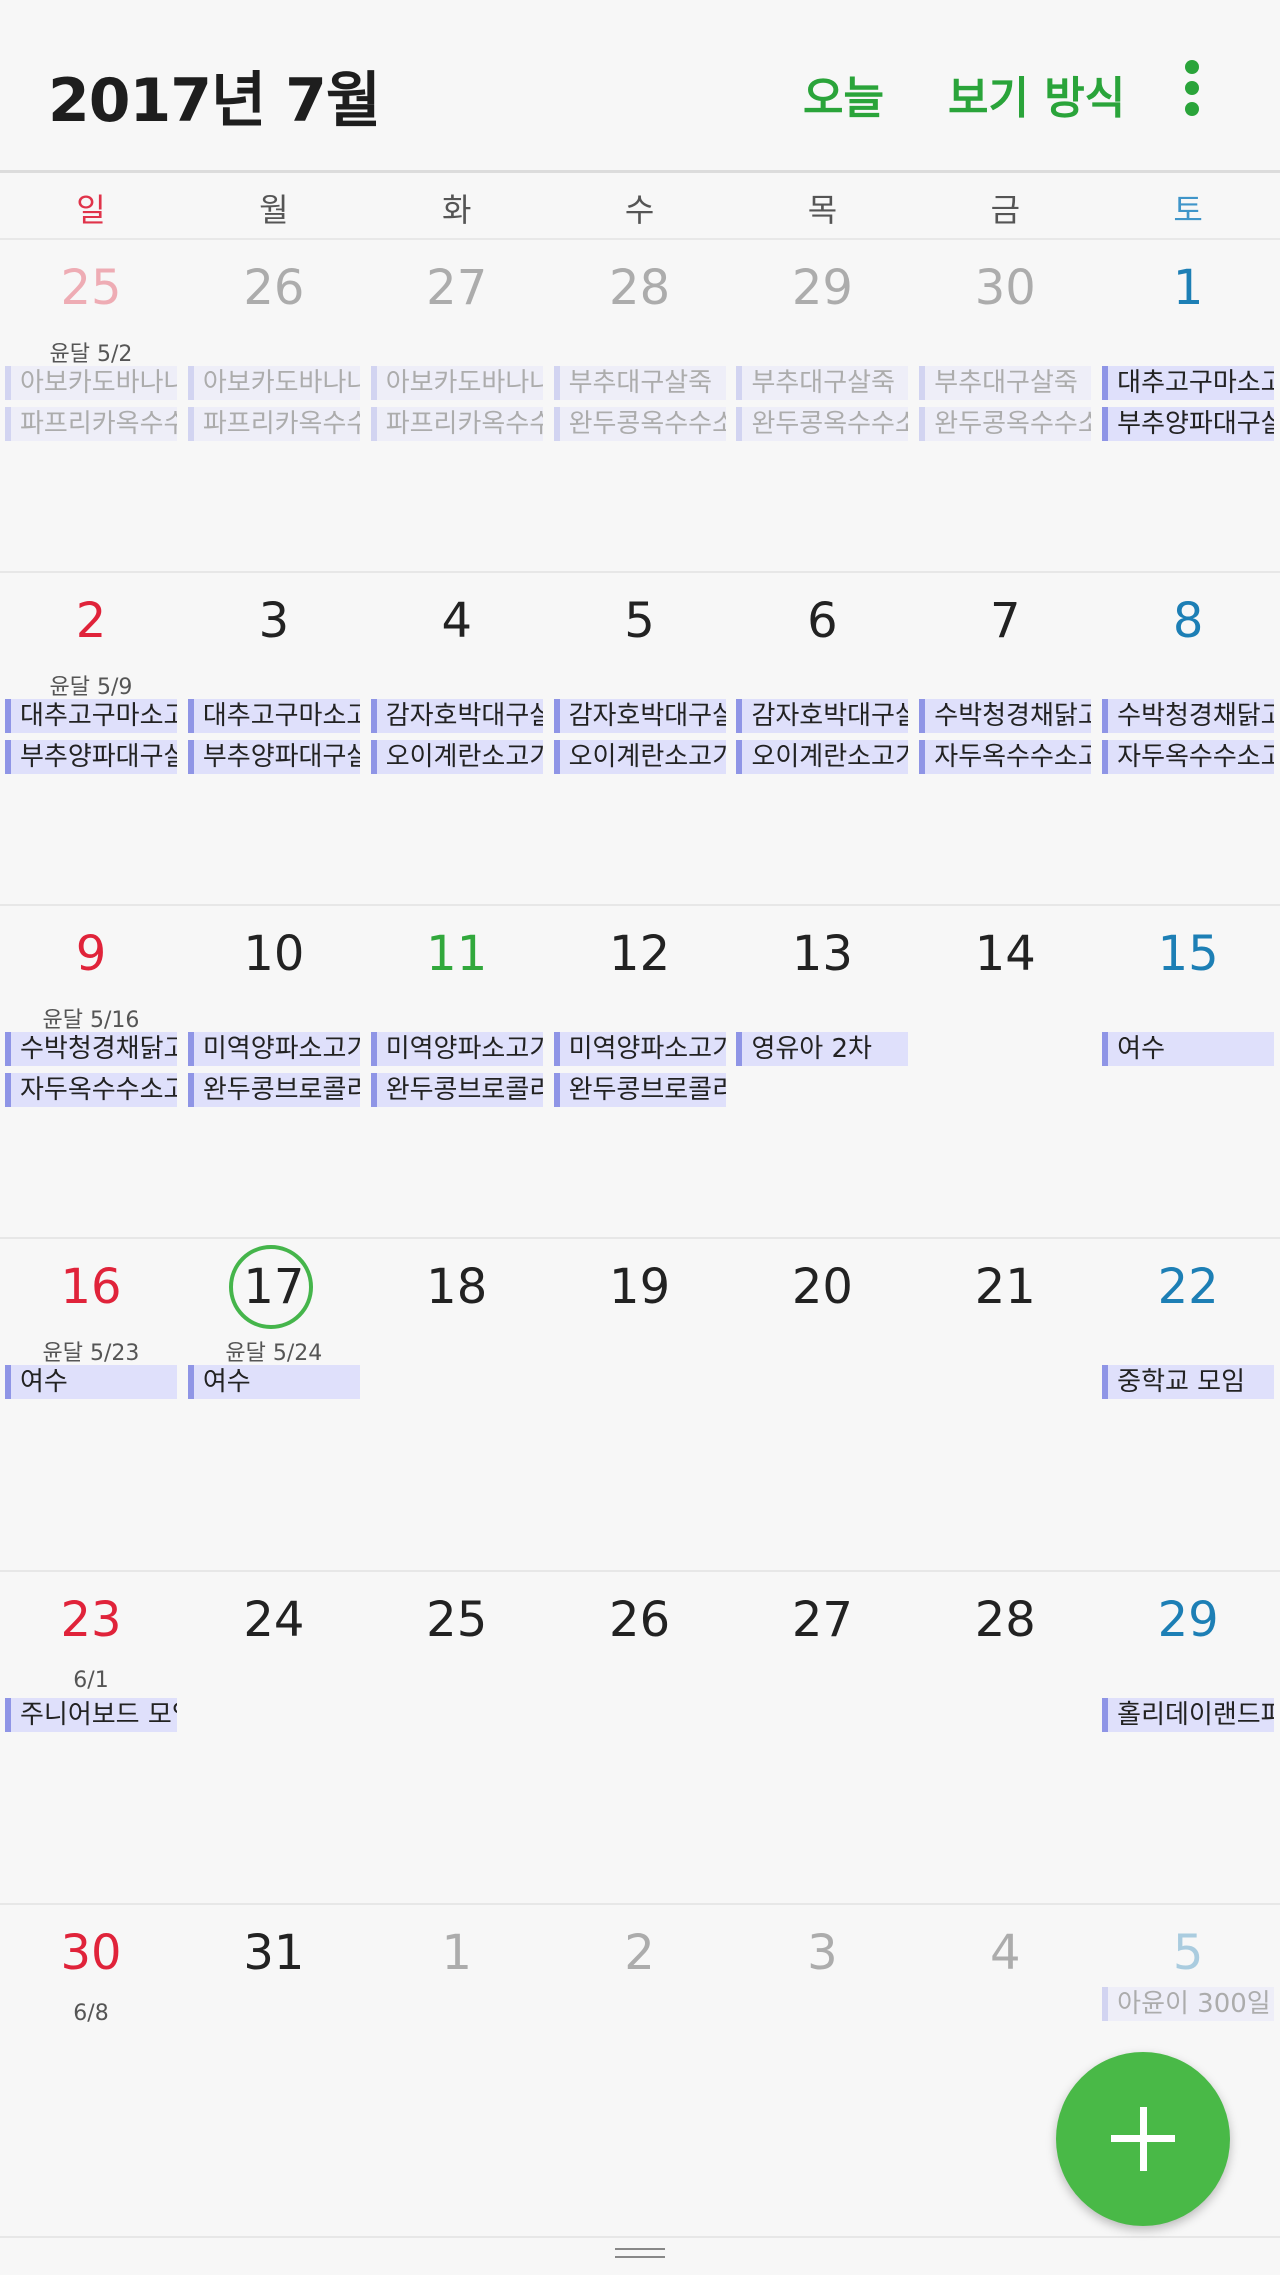 The height and width of the screenshot is (2275, 1280). I want to click on day-cell: 13 영유아 2차, so click(822, 1071).